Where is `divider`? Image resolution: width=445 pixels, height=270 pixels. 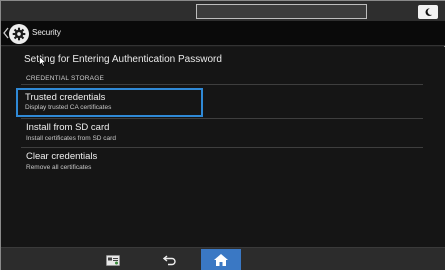 divider is located at coordinates (222, 84).